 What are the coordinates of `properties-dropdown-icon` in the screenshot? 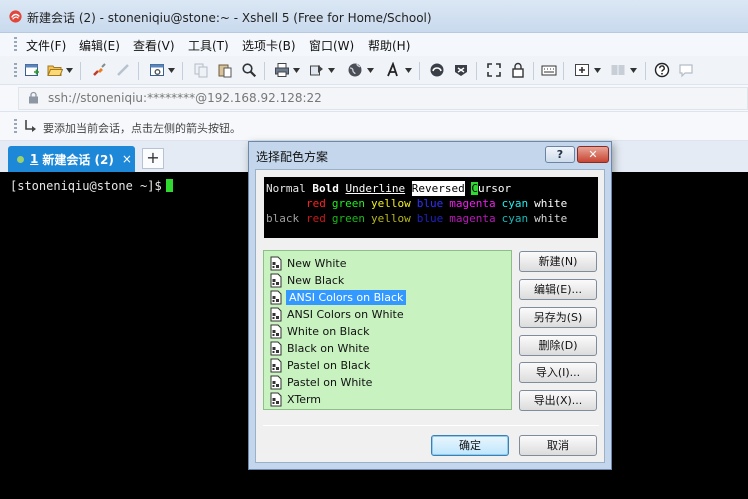 It's located at (171, 70).